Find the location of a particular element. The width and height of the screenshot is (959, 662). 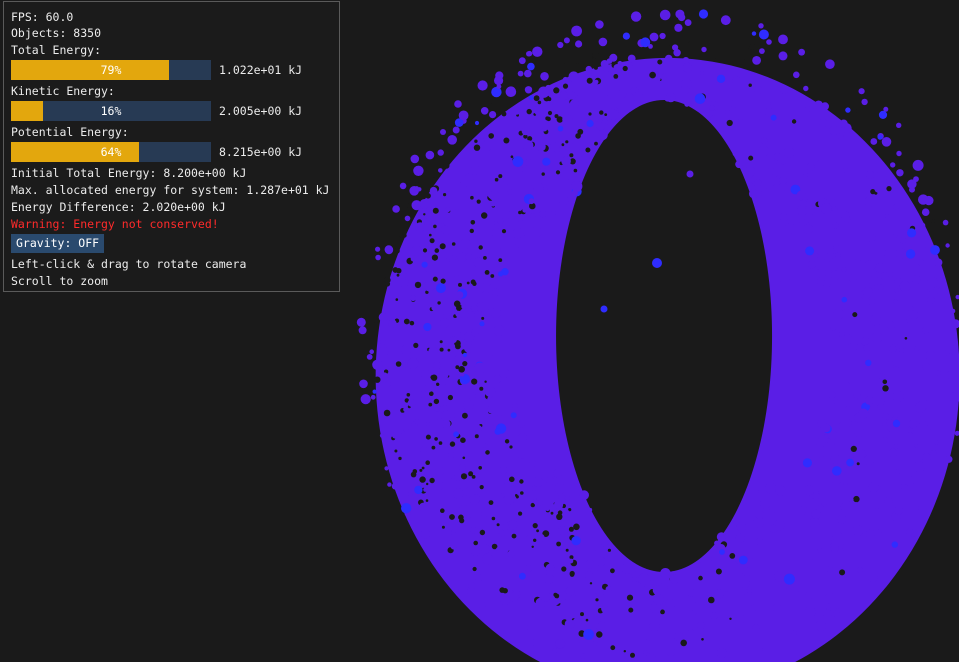

energy-warning: Warning: Energy not conserved! is located at coordinates (115, 224).